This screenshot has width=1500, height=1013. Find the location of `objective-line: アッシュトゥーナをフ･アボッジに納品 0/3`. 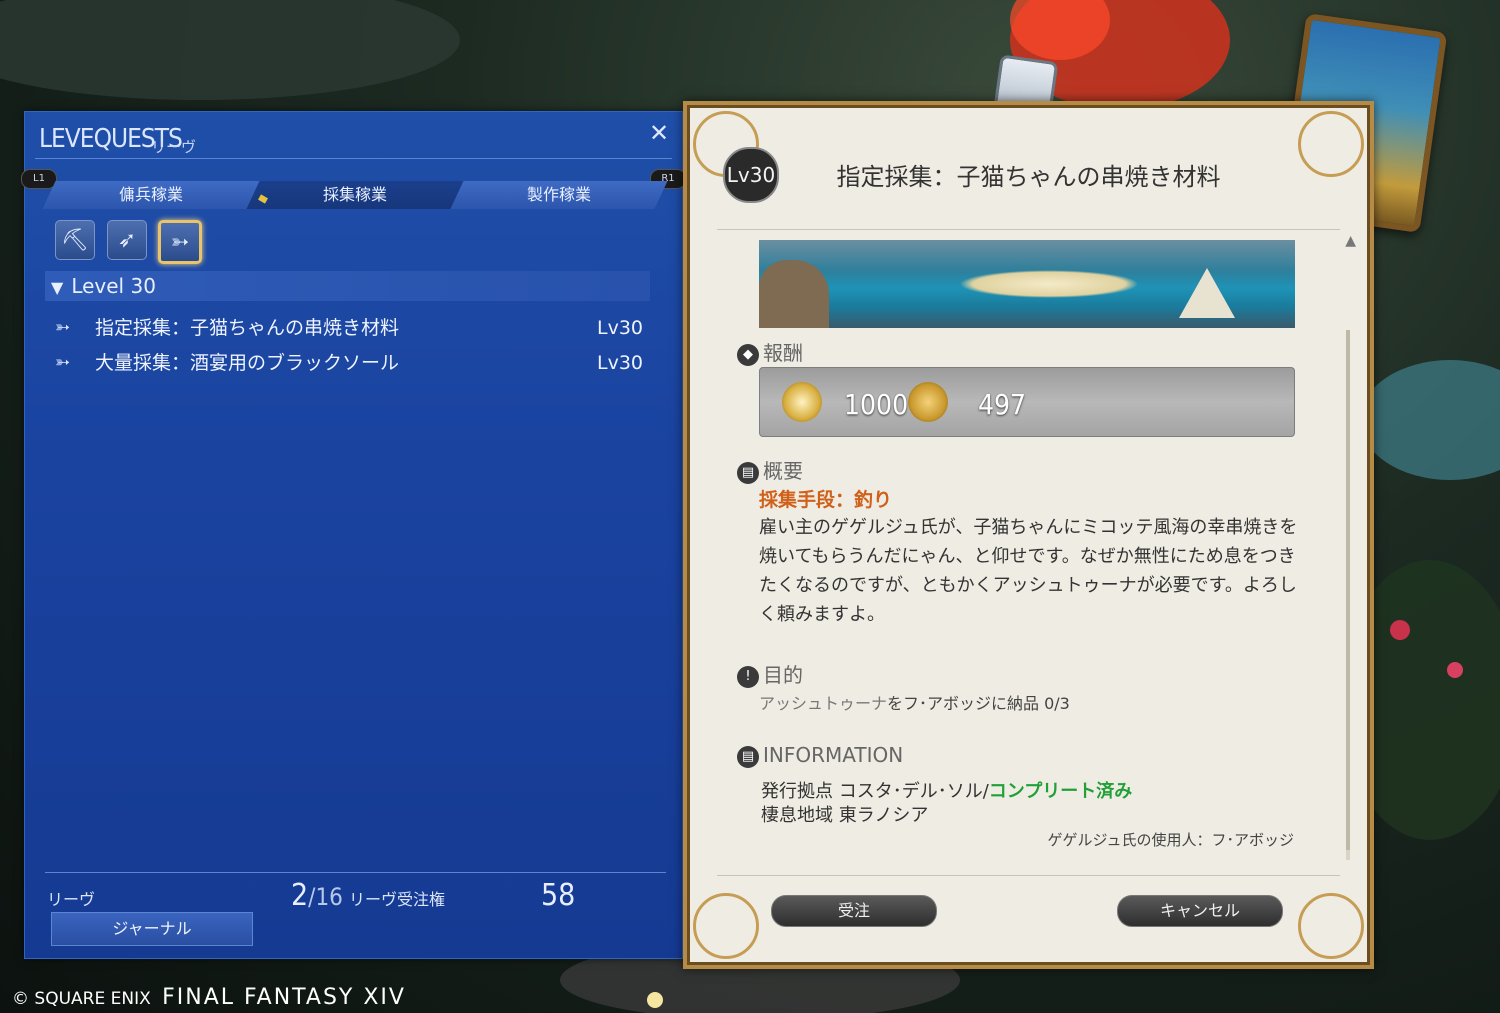

objective-line: アッシュトゥーナをフ･アボッジに納品 0/3 is located at coordinates (914, 702).